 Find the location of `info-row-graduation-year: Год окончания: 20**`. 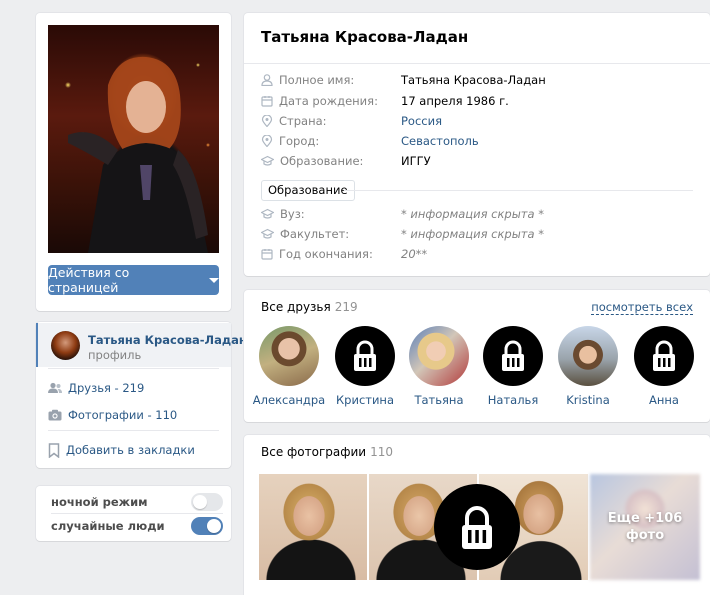

info-row-graduation-year: Год окончания: 20** is located at coordinates (344, 254).